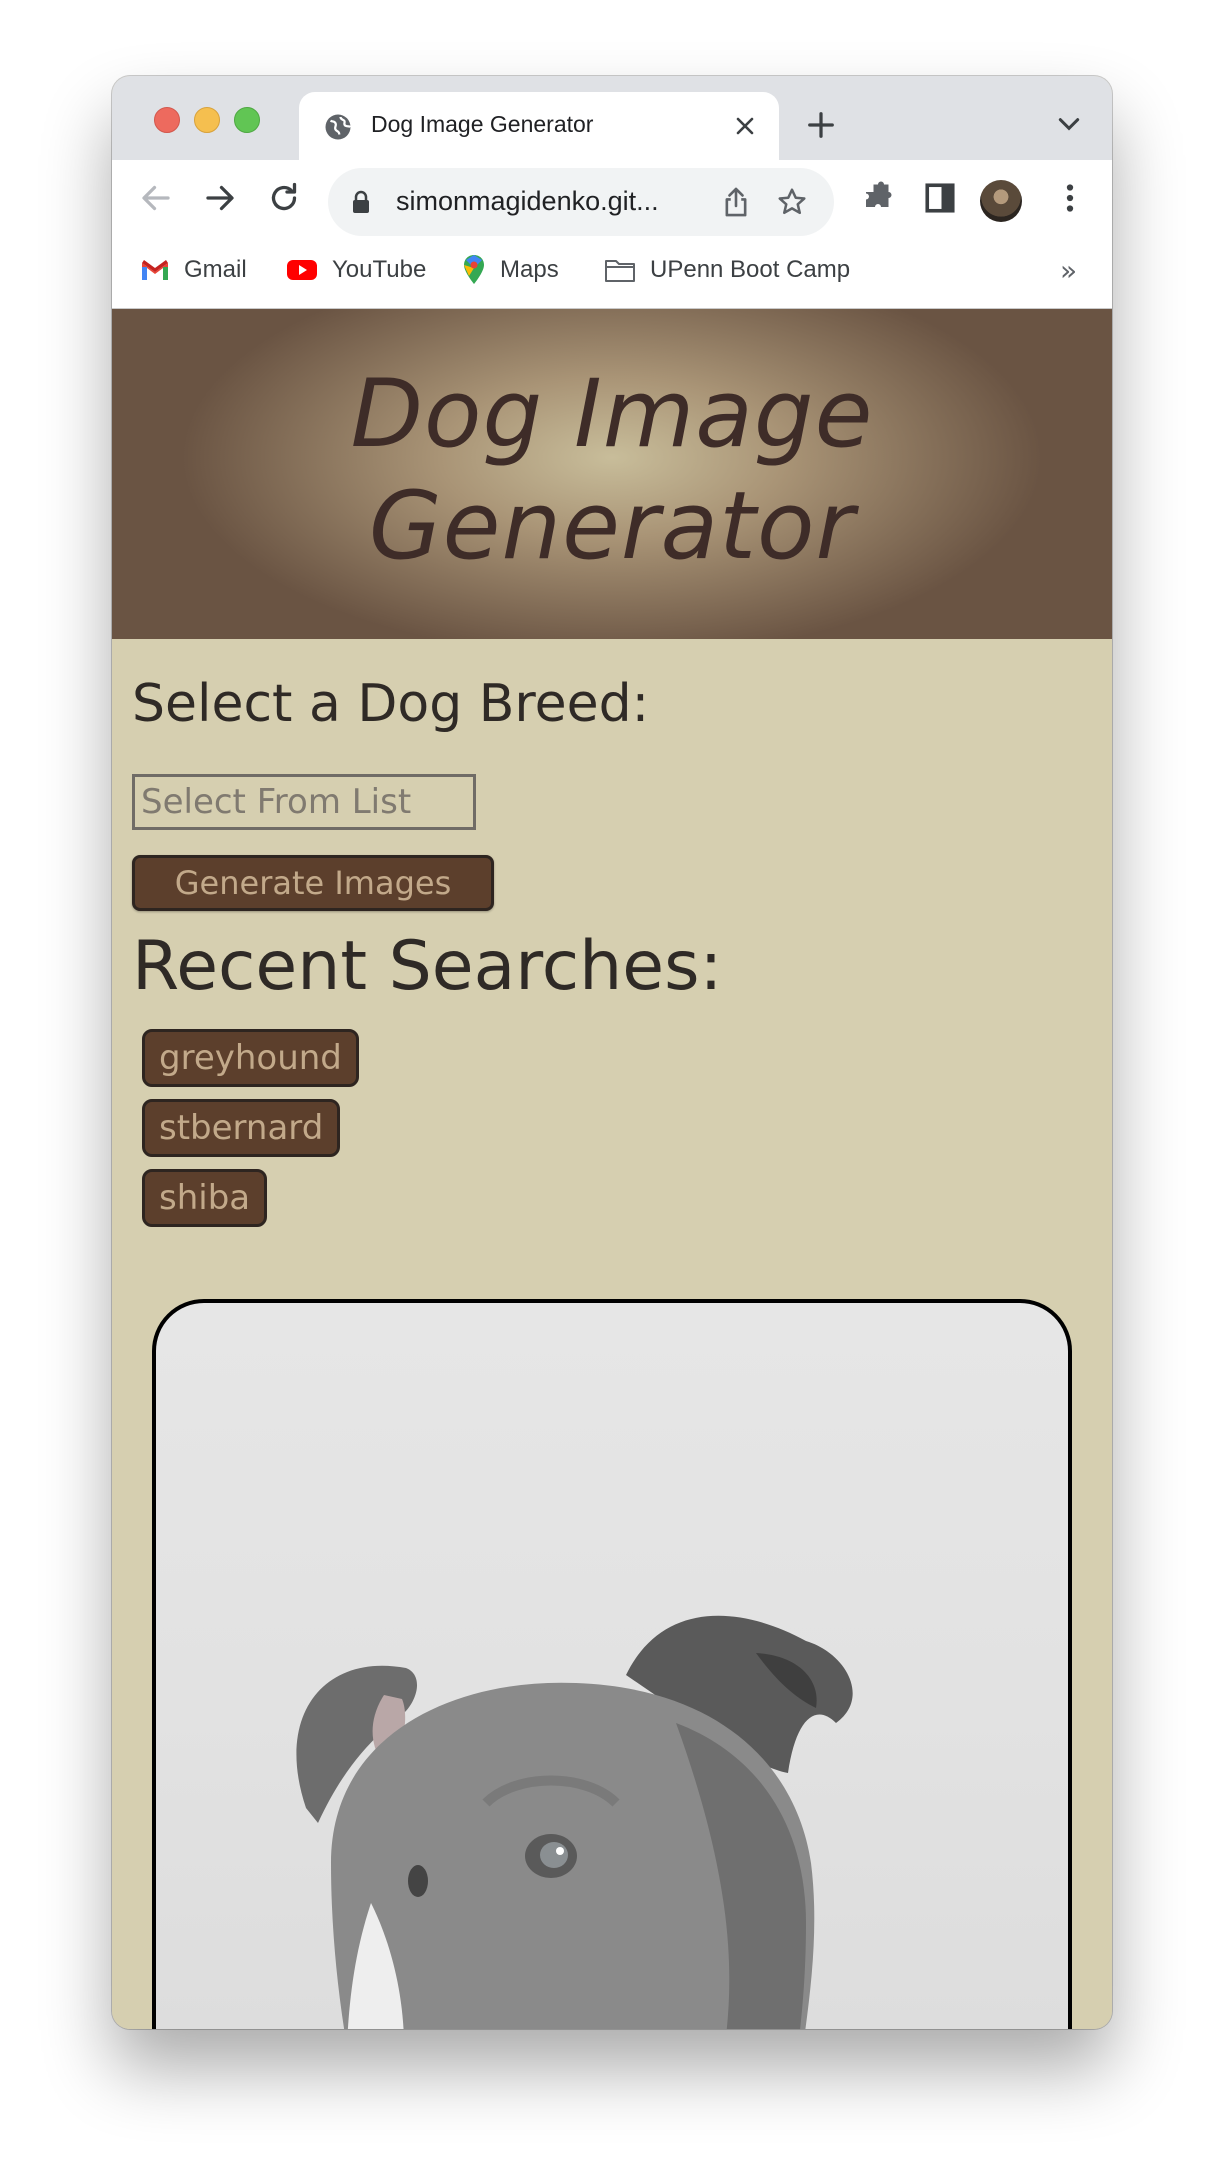  I want to click on gmail-icon, so click(155, 270).